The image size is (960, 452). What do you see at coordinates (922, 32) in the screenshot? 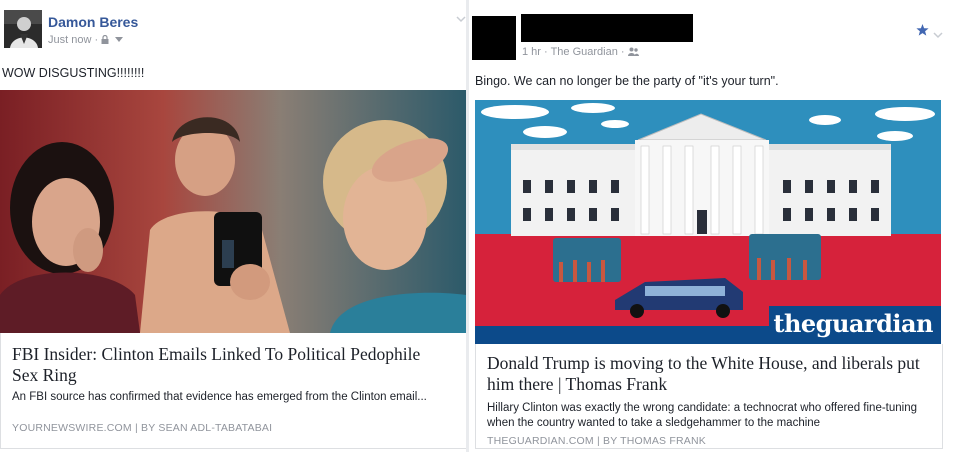
I see `star-icon` at bounding box center [922, 32].